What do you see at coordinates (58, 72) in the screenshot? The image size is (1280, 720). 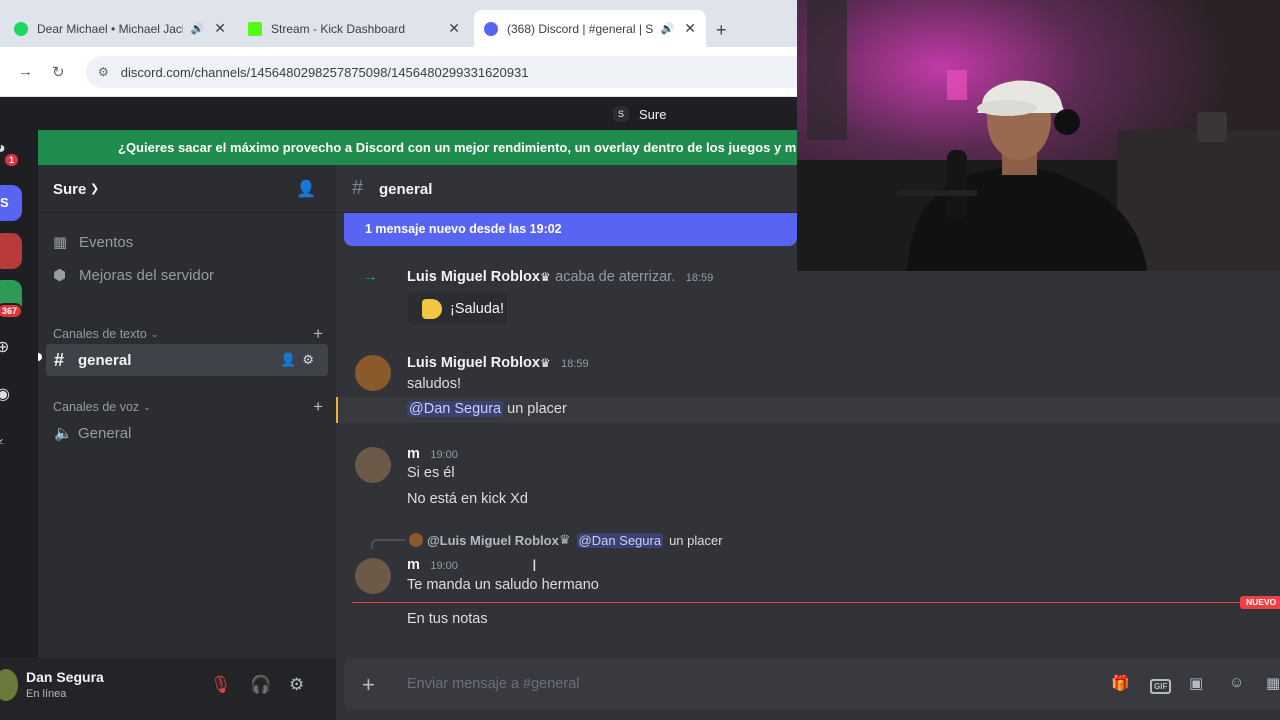 I see `reload-icon: ↻` at bounding box center [58, 72].